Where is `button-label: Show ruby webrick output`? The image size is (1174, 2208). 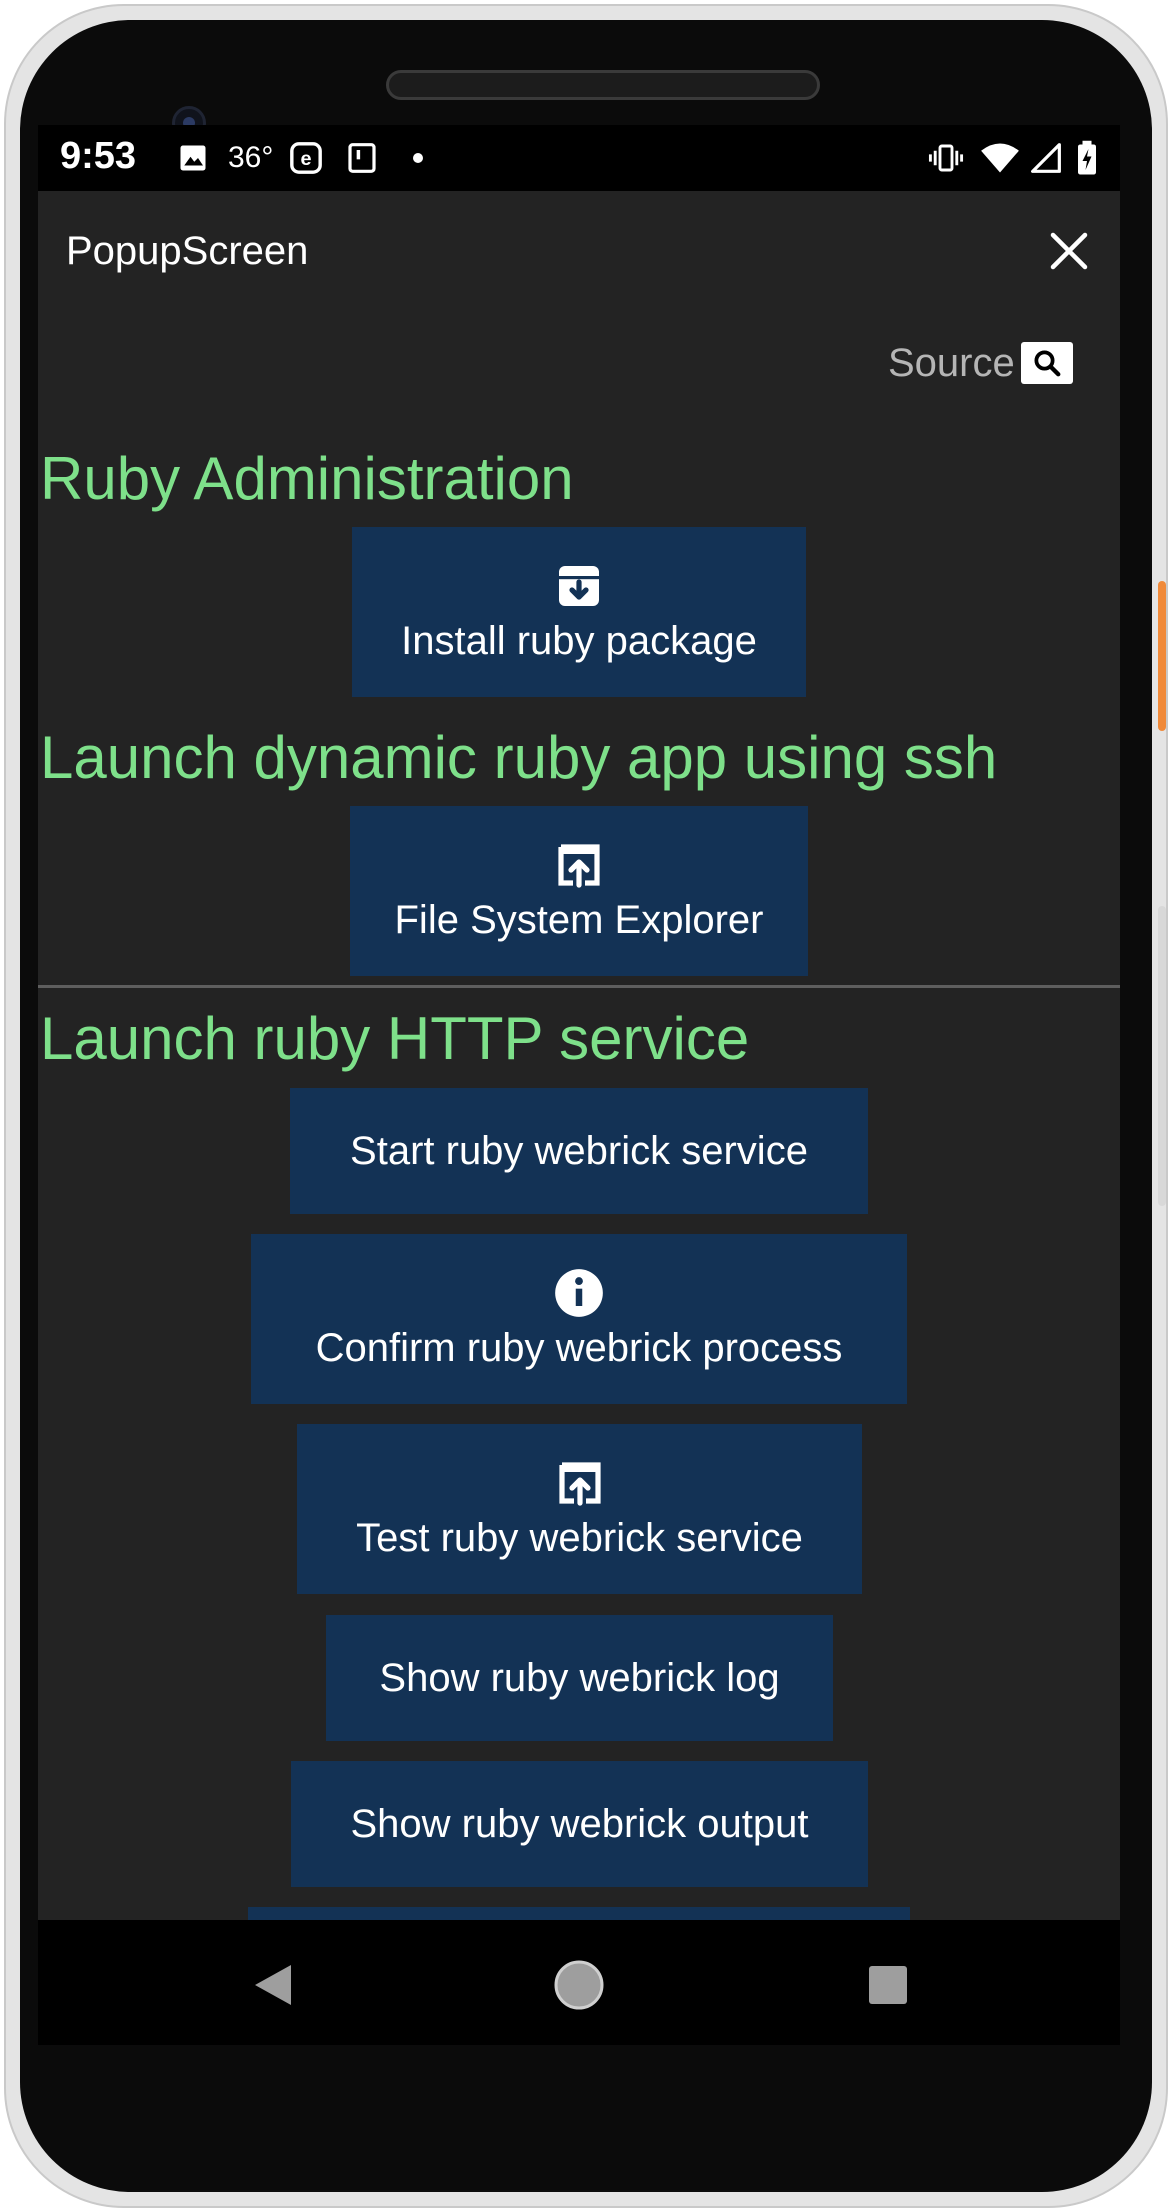 button-label: Show ruby webrick output is located at coordinates (579, 1823).